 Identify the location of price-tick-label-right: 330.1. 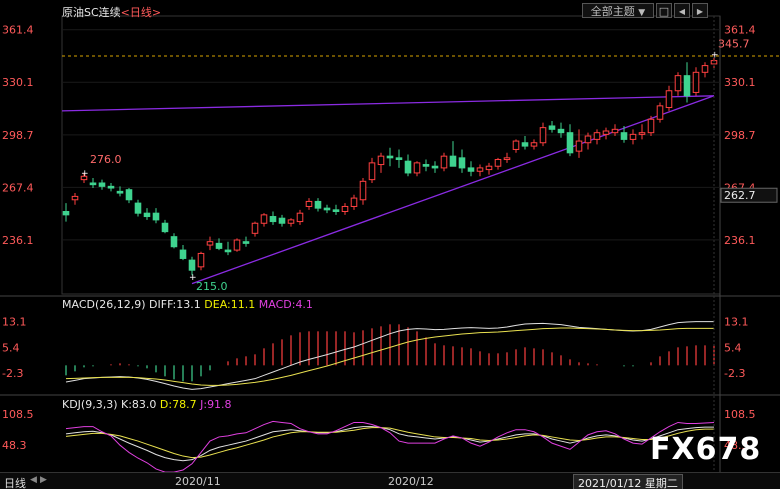
(740, 82).